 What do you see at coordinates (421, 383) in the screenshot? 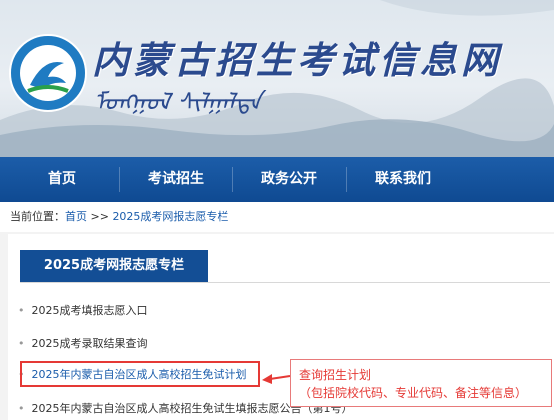
I see `annotation-callout: 查询招生计划 （包括院校代码、专业代码、备注等信息）` at bounding box center [421, 383].